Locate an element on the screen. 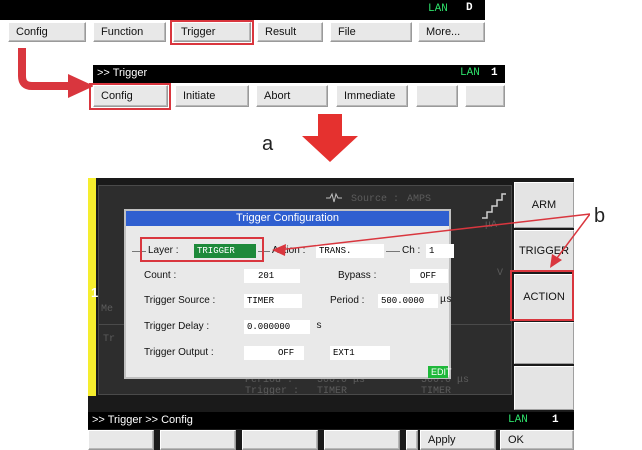 The width and height of the screenshot is (642, 450). submenu-status-bar is located at coordinates (299, 74).